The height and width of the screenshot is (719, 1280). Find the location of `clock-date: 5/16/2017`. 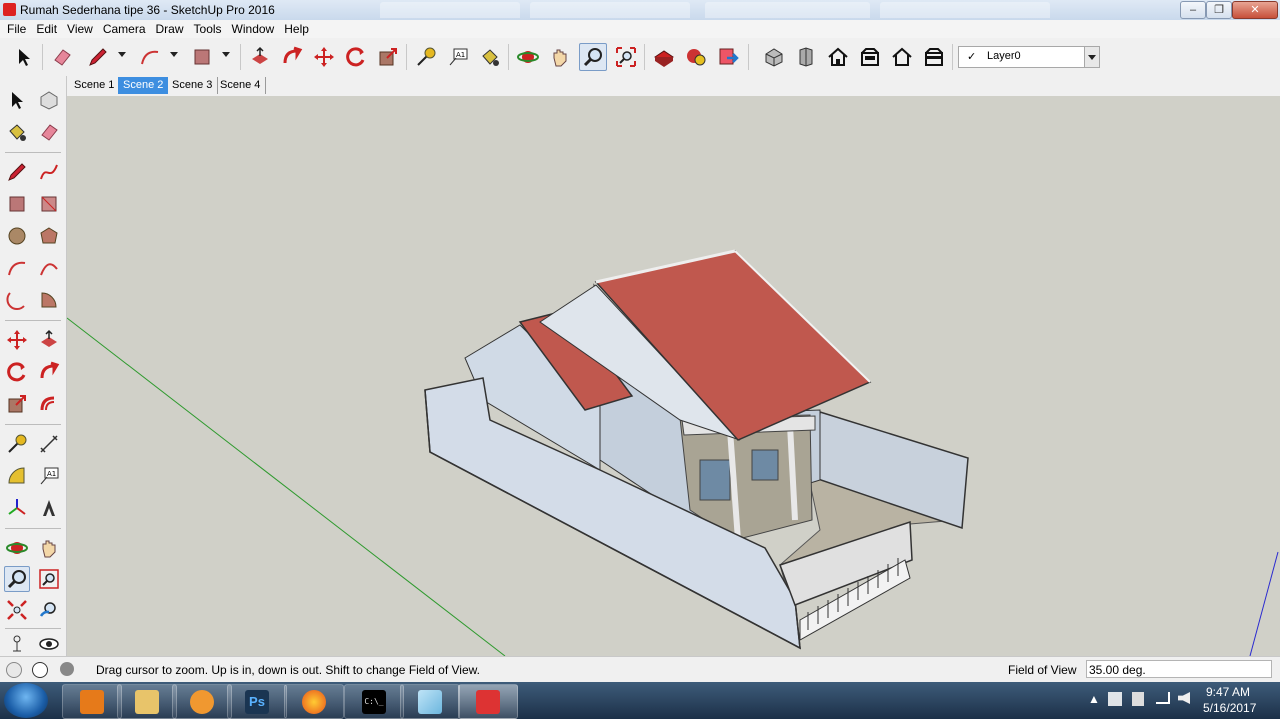

clock-date: 5/16/2017 is located at coordinates (1229, 708).